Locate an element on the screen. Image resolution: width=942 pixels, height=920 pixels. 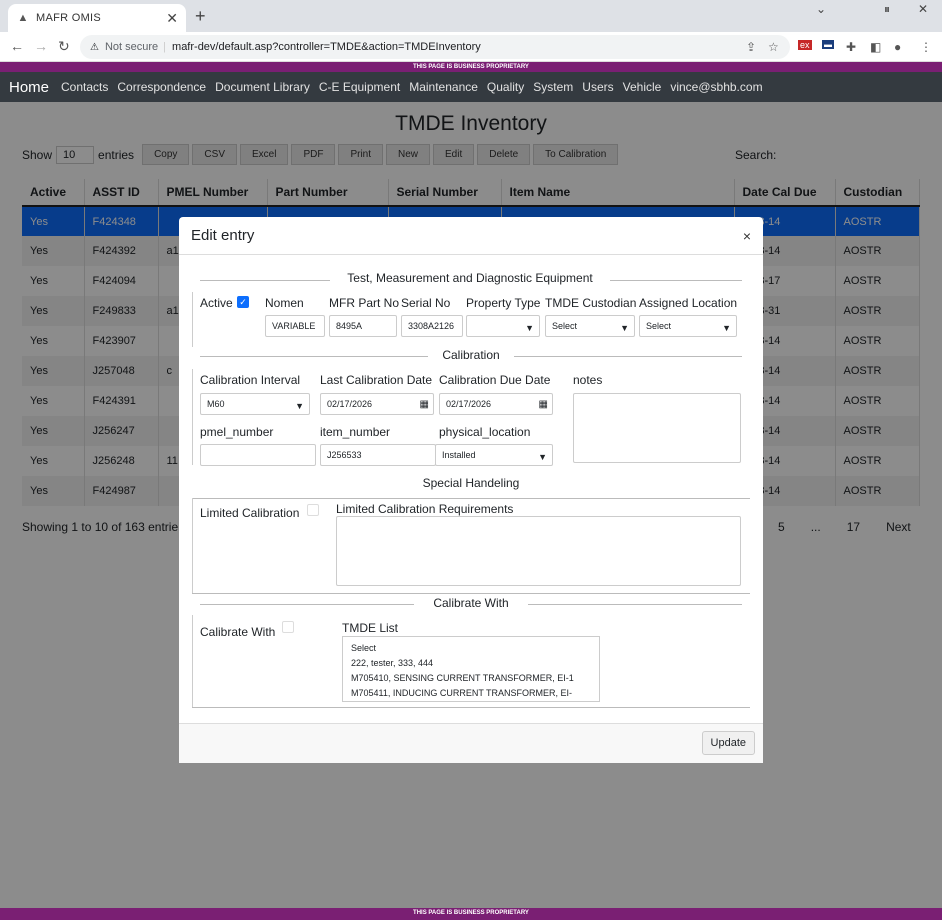
menu-kebab-icon: ⋮ is located at coordinates (926, 47).